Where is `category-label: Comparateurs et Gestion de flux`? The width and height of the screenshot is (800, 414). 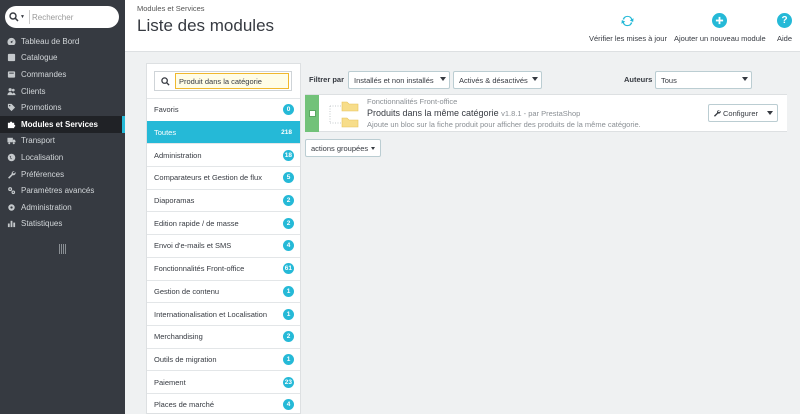
category-label: Comparateurs et Gestion de flux is located at coordinates (208, 178).